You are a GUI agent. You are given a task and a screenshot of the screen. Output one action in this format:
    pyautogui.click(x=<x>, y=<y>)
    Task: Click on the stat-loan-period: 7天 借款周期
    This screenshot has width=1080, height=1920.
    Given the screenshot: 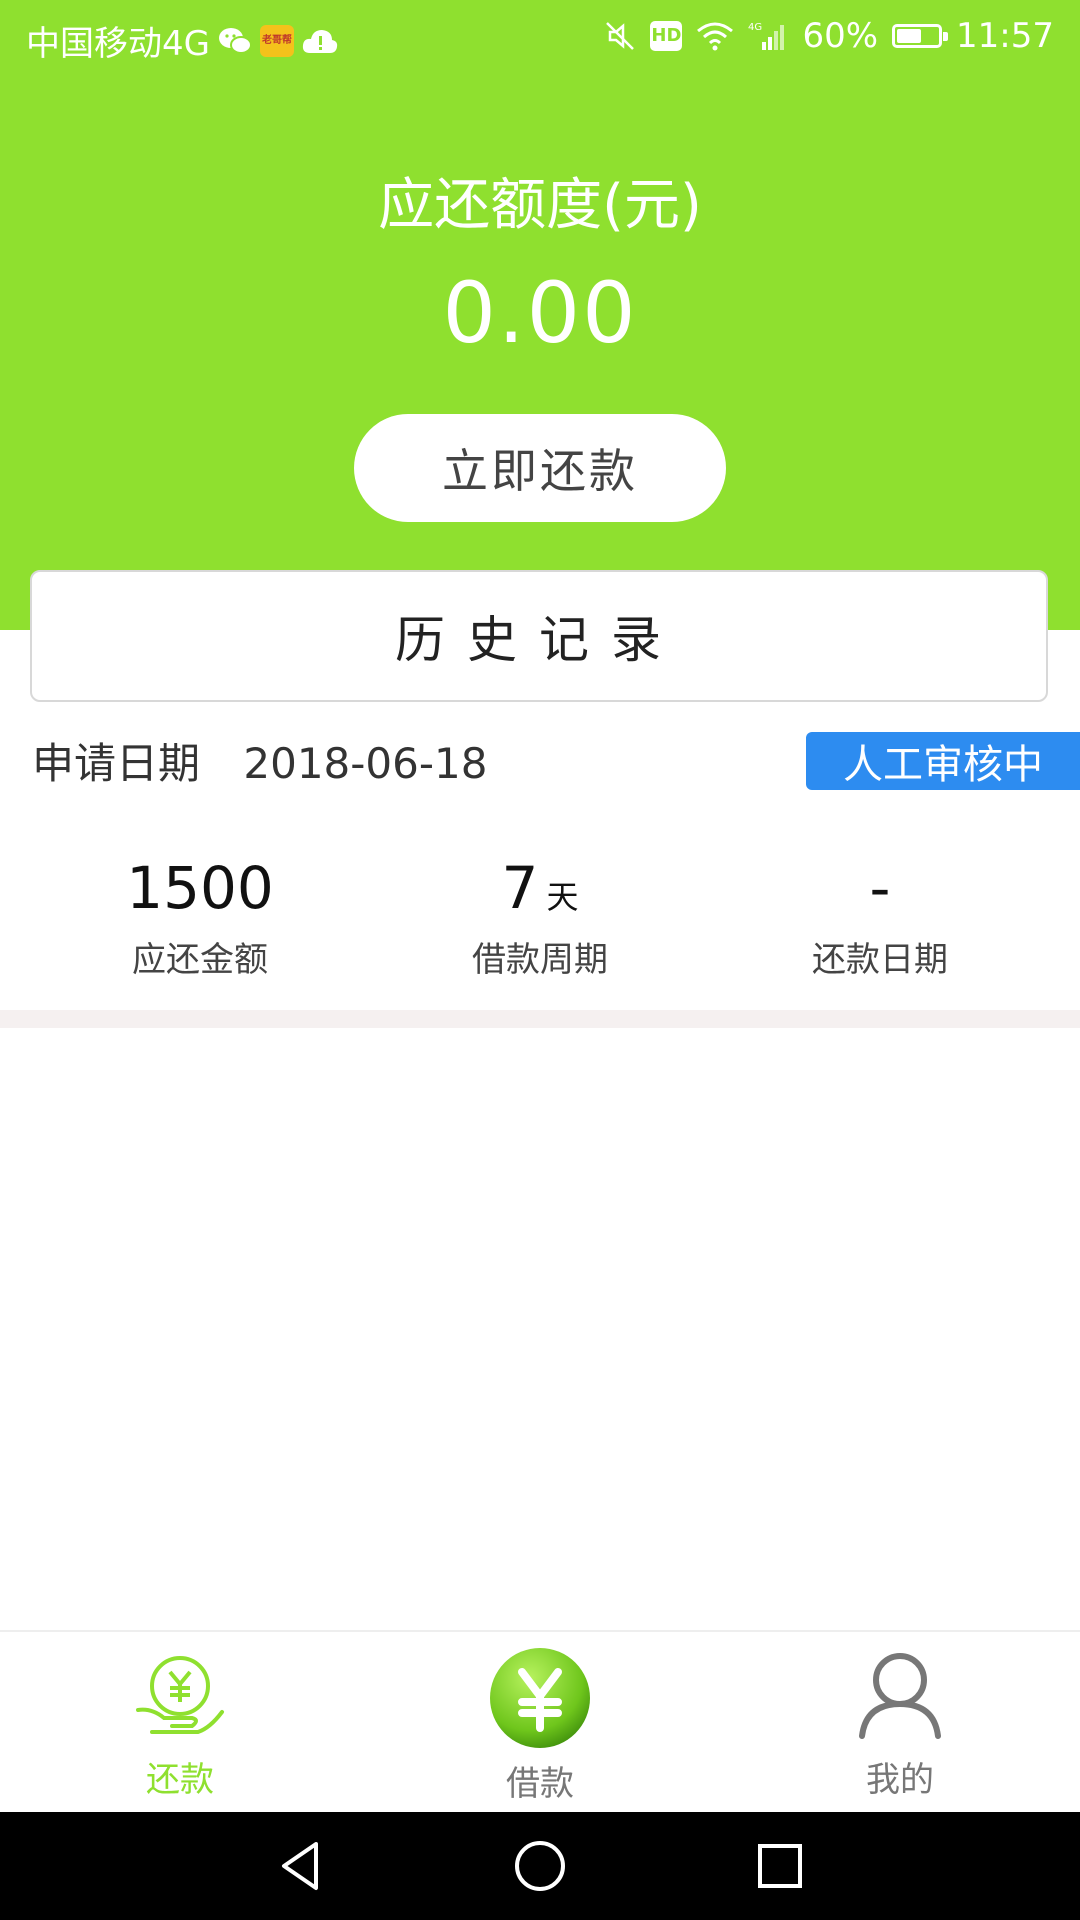 What is the action you would take?
    pyautogui.click(x=540, y=915)
    